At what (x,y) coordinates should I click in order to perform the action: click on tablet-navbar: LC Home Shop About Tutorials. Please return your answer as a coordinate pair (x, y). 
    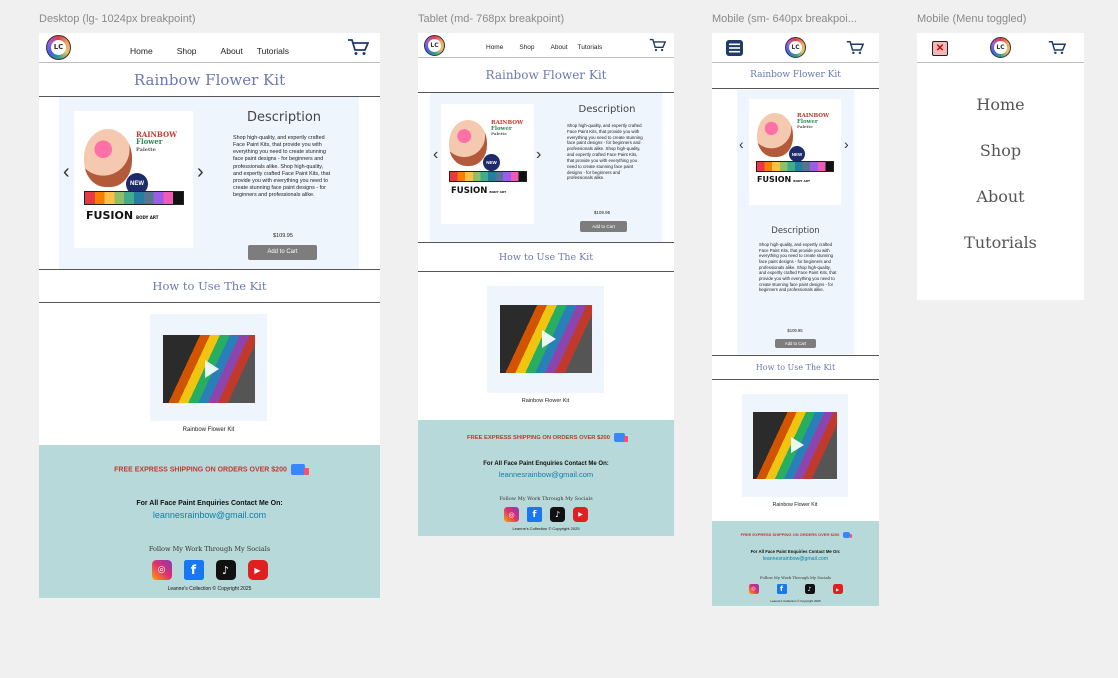
    Looking at the image, I should click on (546, 45).